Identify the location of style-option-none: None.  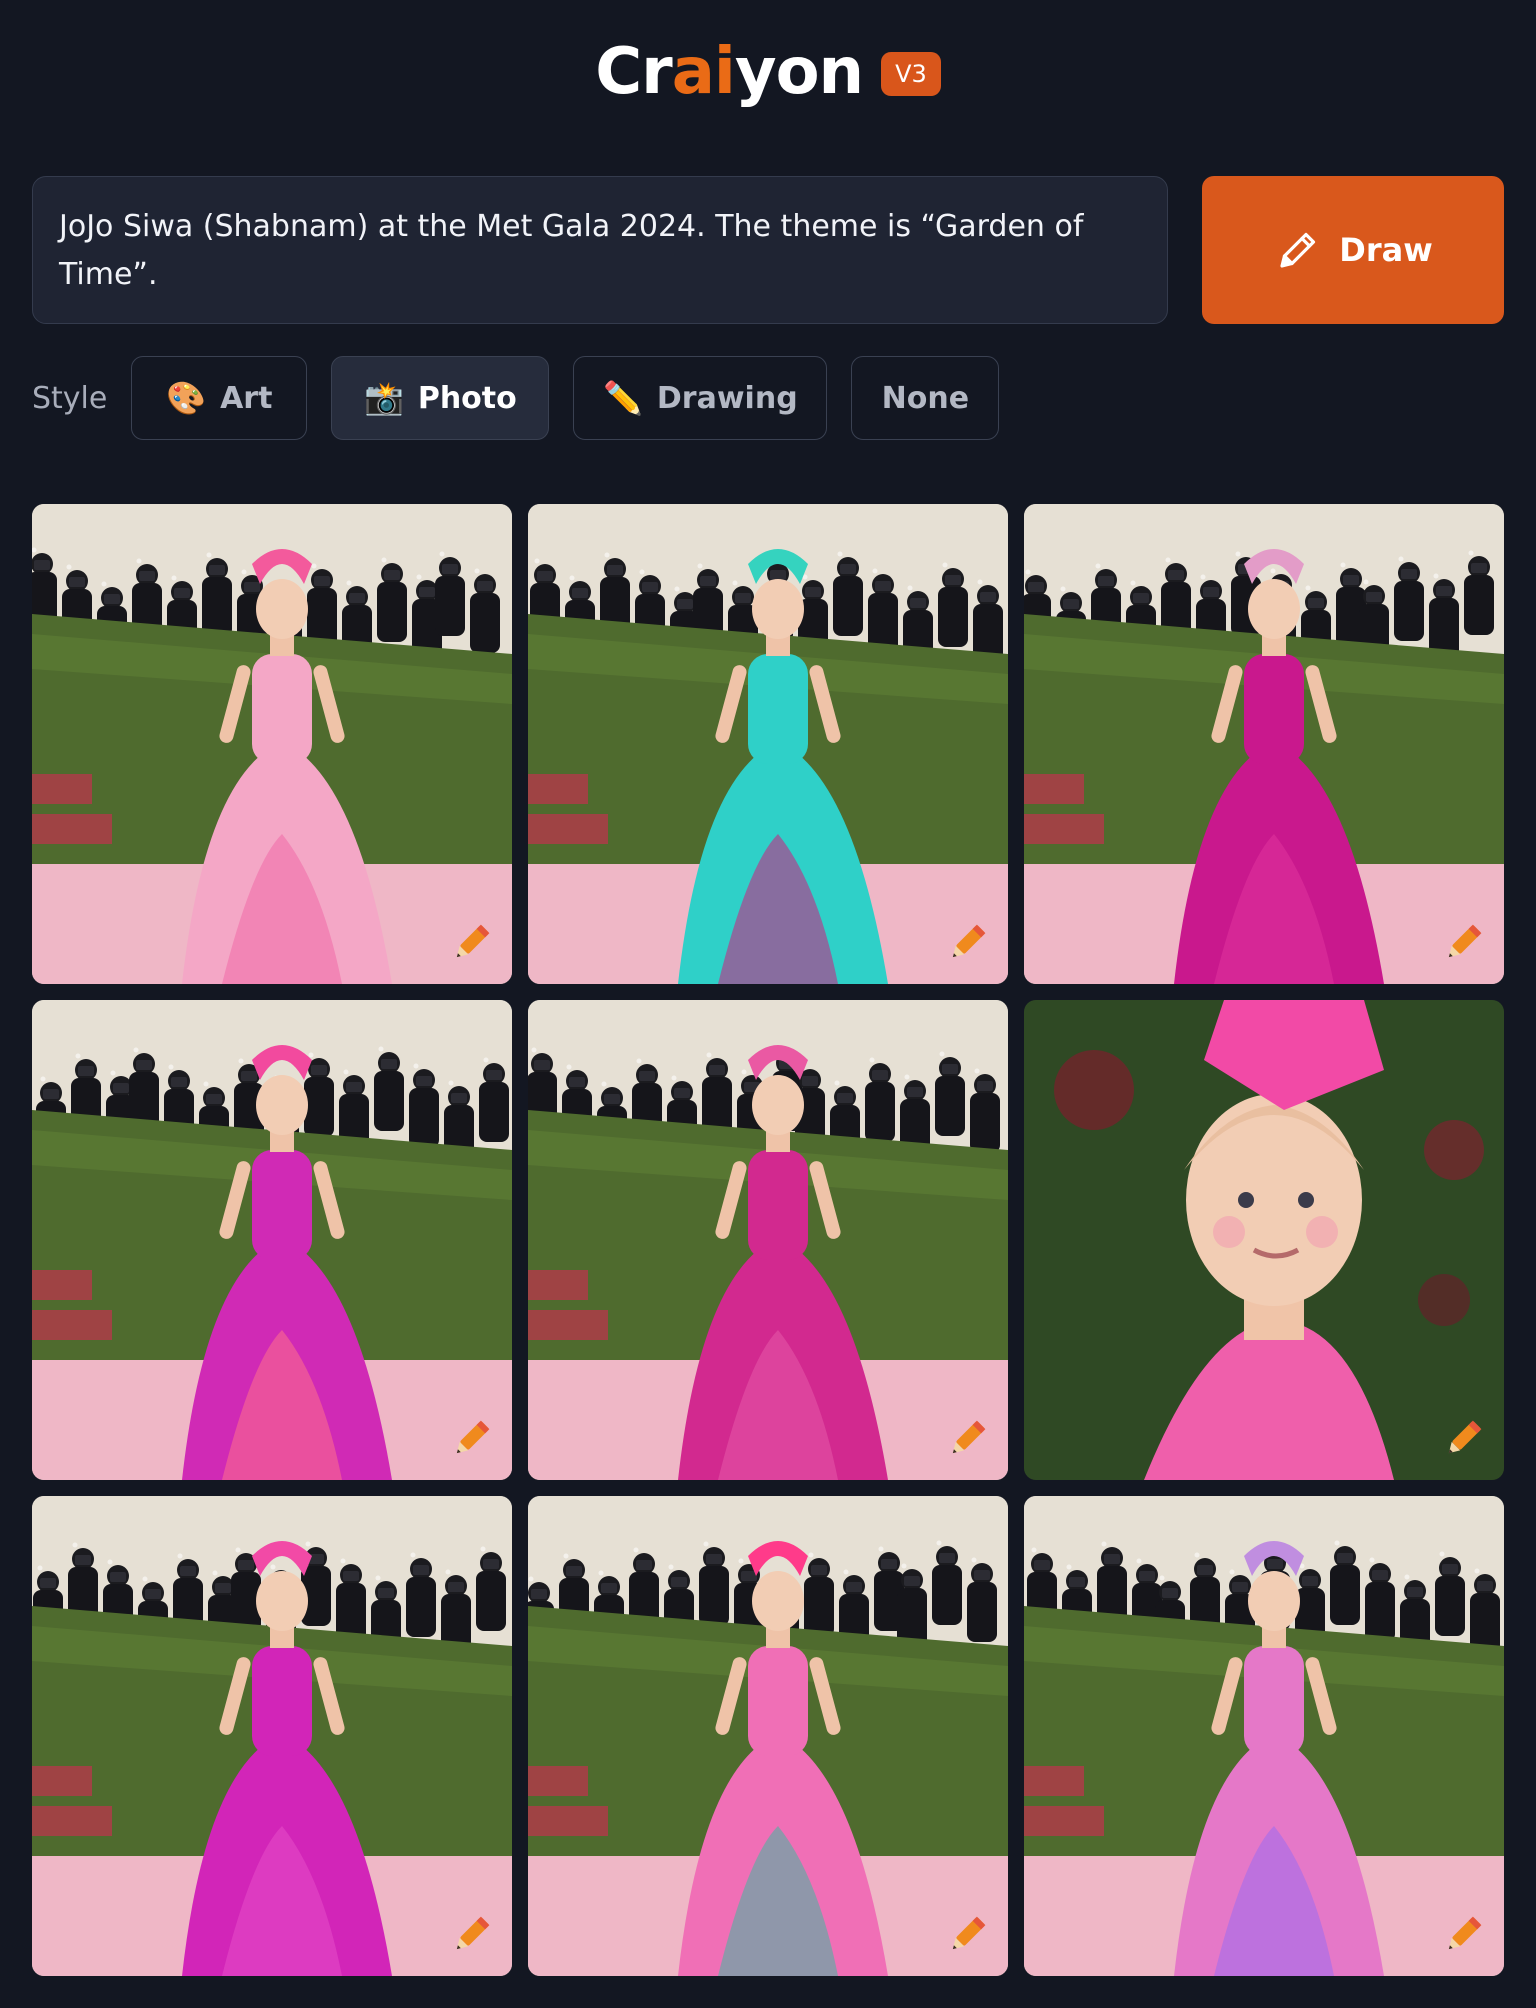
(925, 398).